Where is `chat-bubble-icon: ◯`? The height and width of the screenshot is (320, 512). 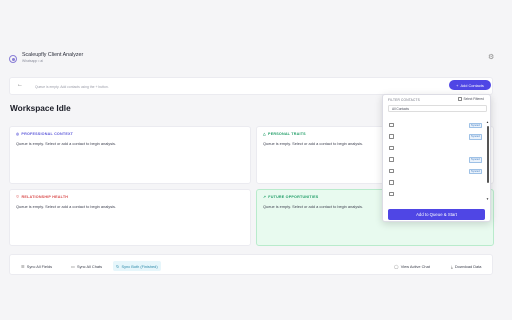 chat-bubble-icon: ◯ is located at coordinates (396, 266).